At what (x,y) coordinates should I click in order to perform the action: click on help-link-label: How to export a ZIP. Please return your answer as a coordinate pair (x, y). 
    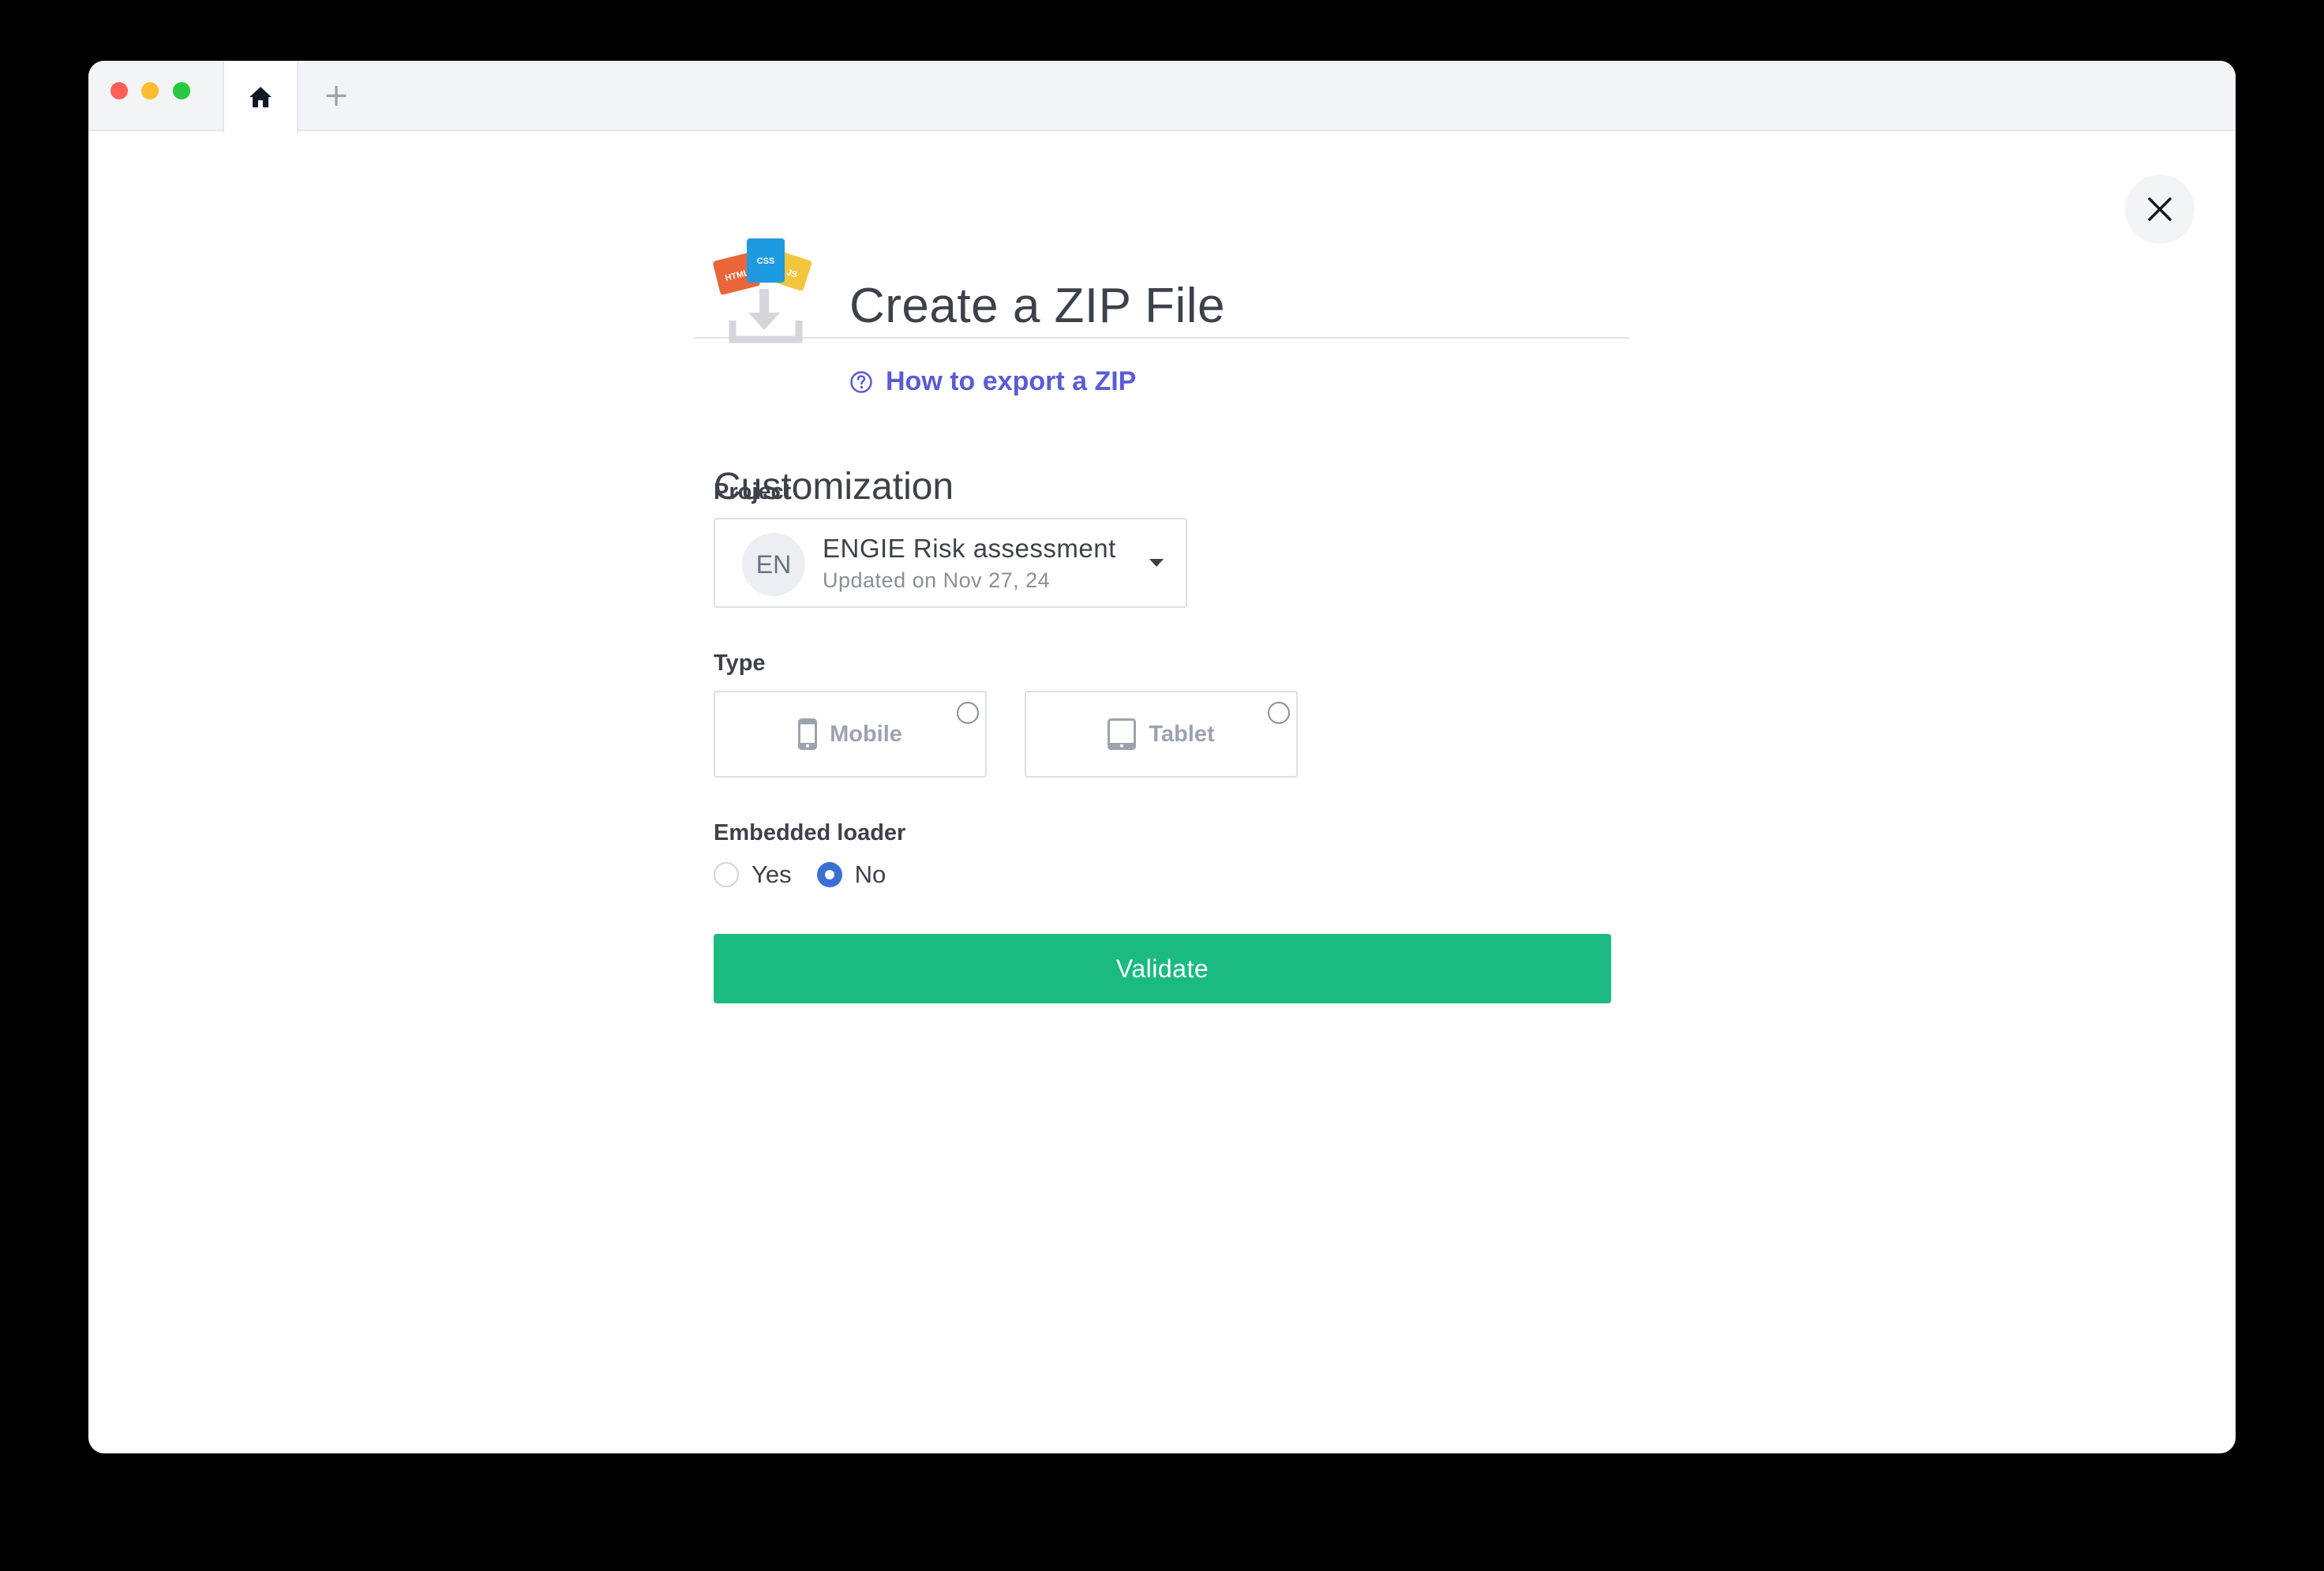
    Looking at the image, I should click on (1012, 381).